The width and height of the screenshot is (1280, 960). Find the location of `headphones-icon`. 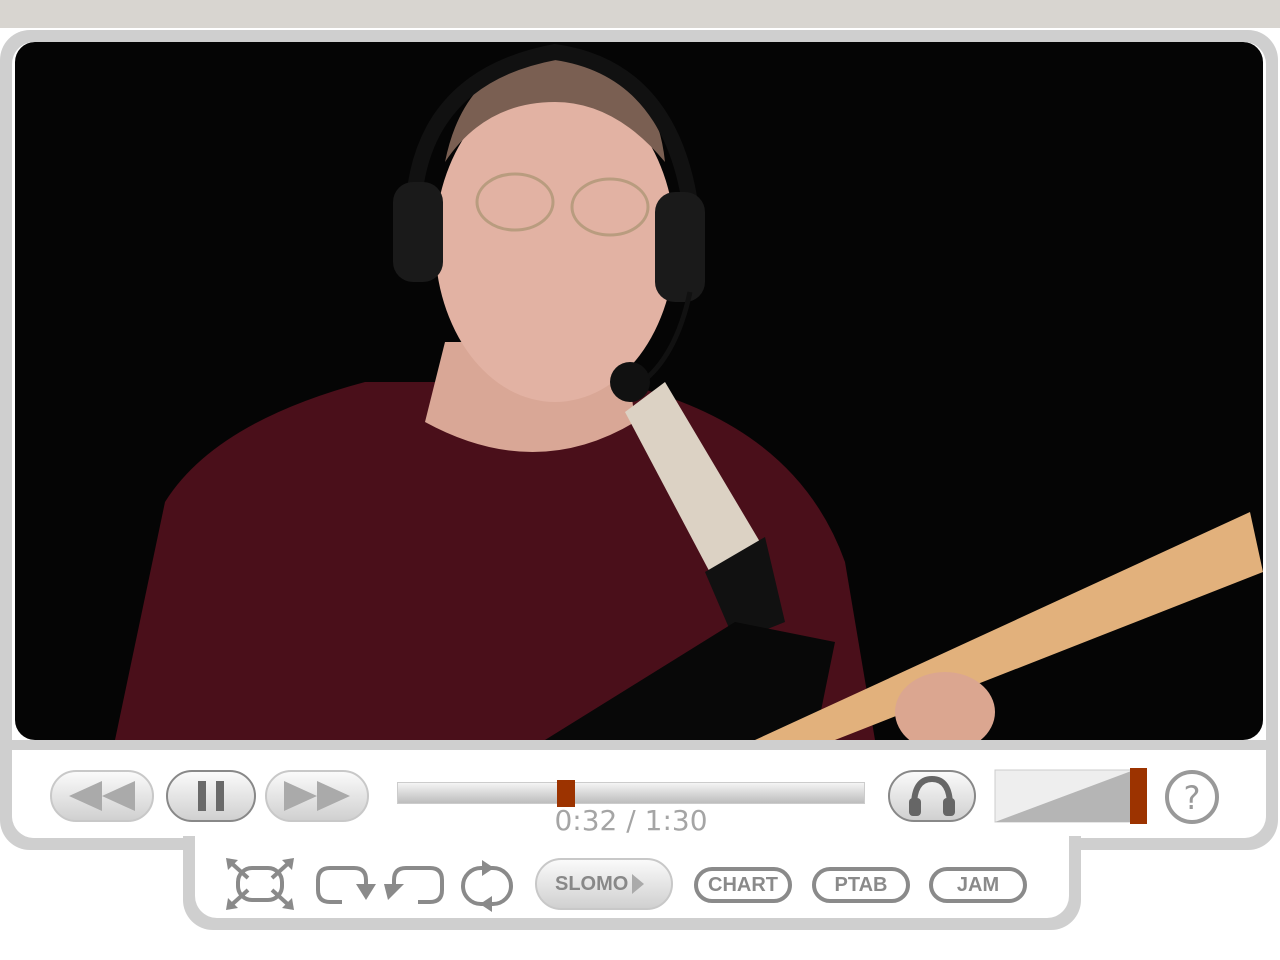

headphones-icon is located at coordinates (932, 796).